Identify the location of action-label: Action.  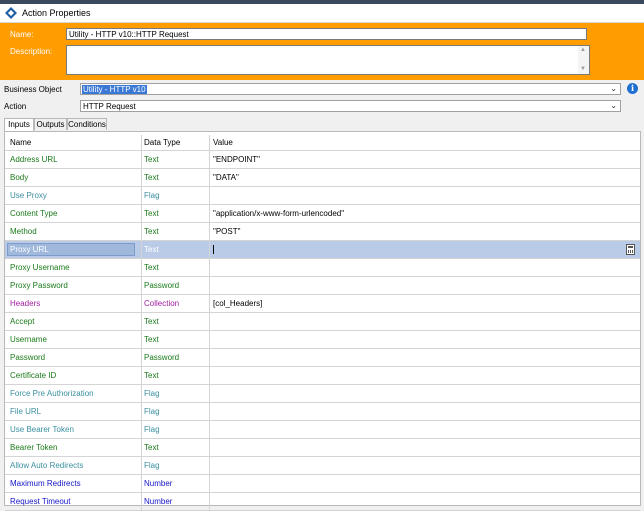
(15, 106).